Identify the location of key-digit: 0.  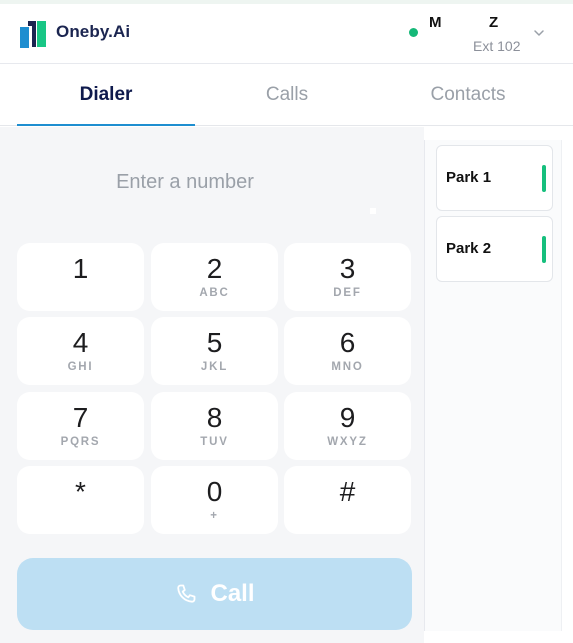
(214, 491).